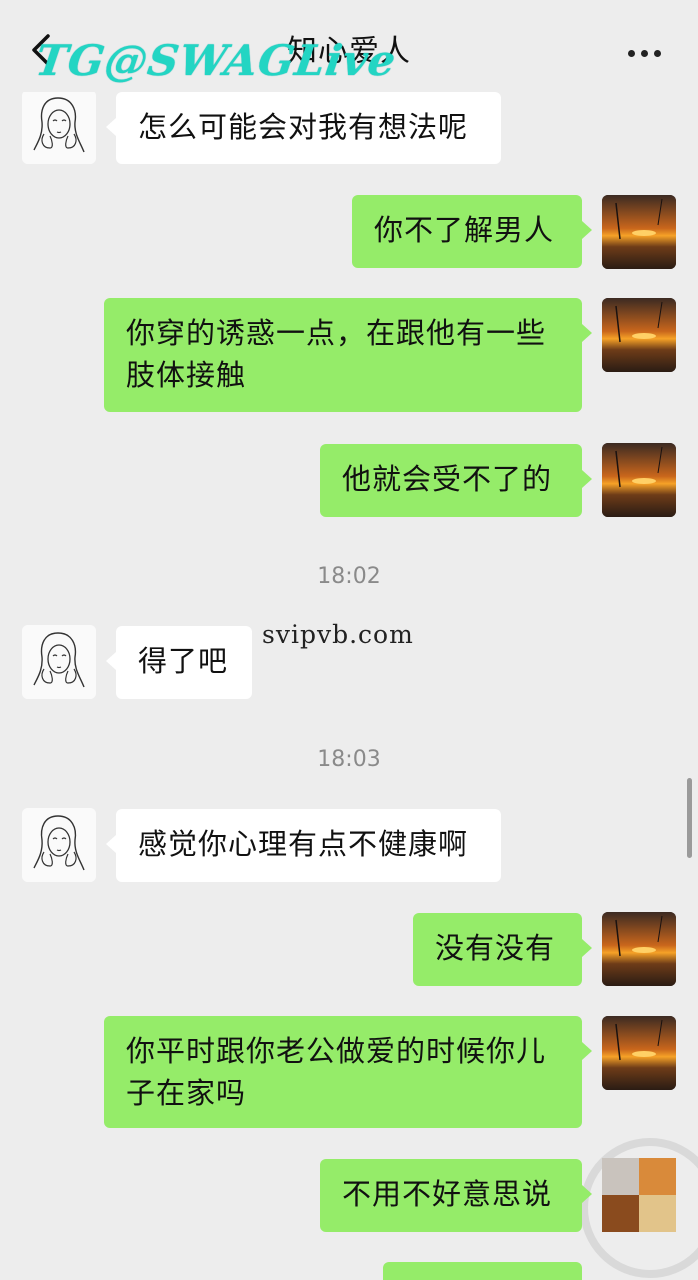 This screenshot has width=698, height=1280. I want to click on message-bubble-outgoing: 他就会受不了的, so click(456, 480).